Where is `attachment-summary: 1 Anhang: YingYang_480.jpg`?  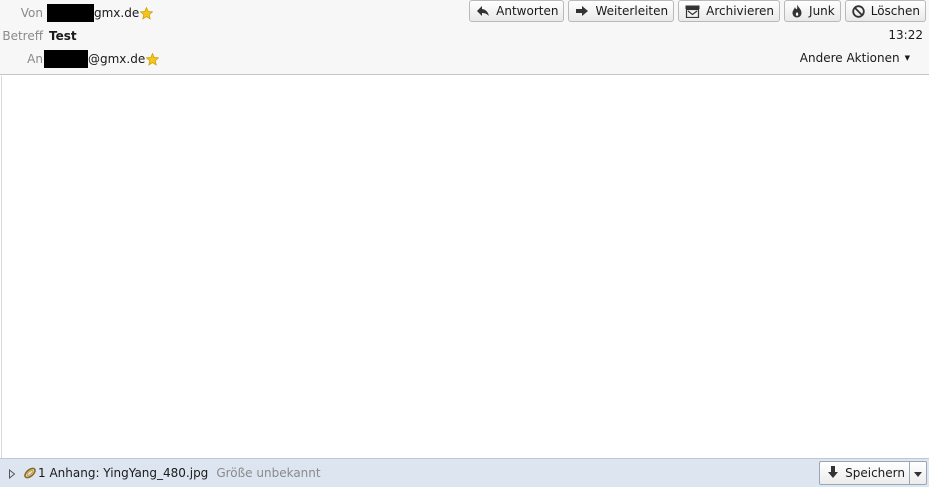
attachment-summary: 1 Anhang: YingYang_480.jpg is located at coordinates (123, 473).